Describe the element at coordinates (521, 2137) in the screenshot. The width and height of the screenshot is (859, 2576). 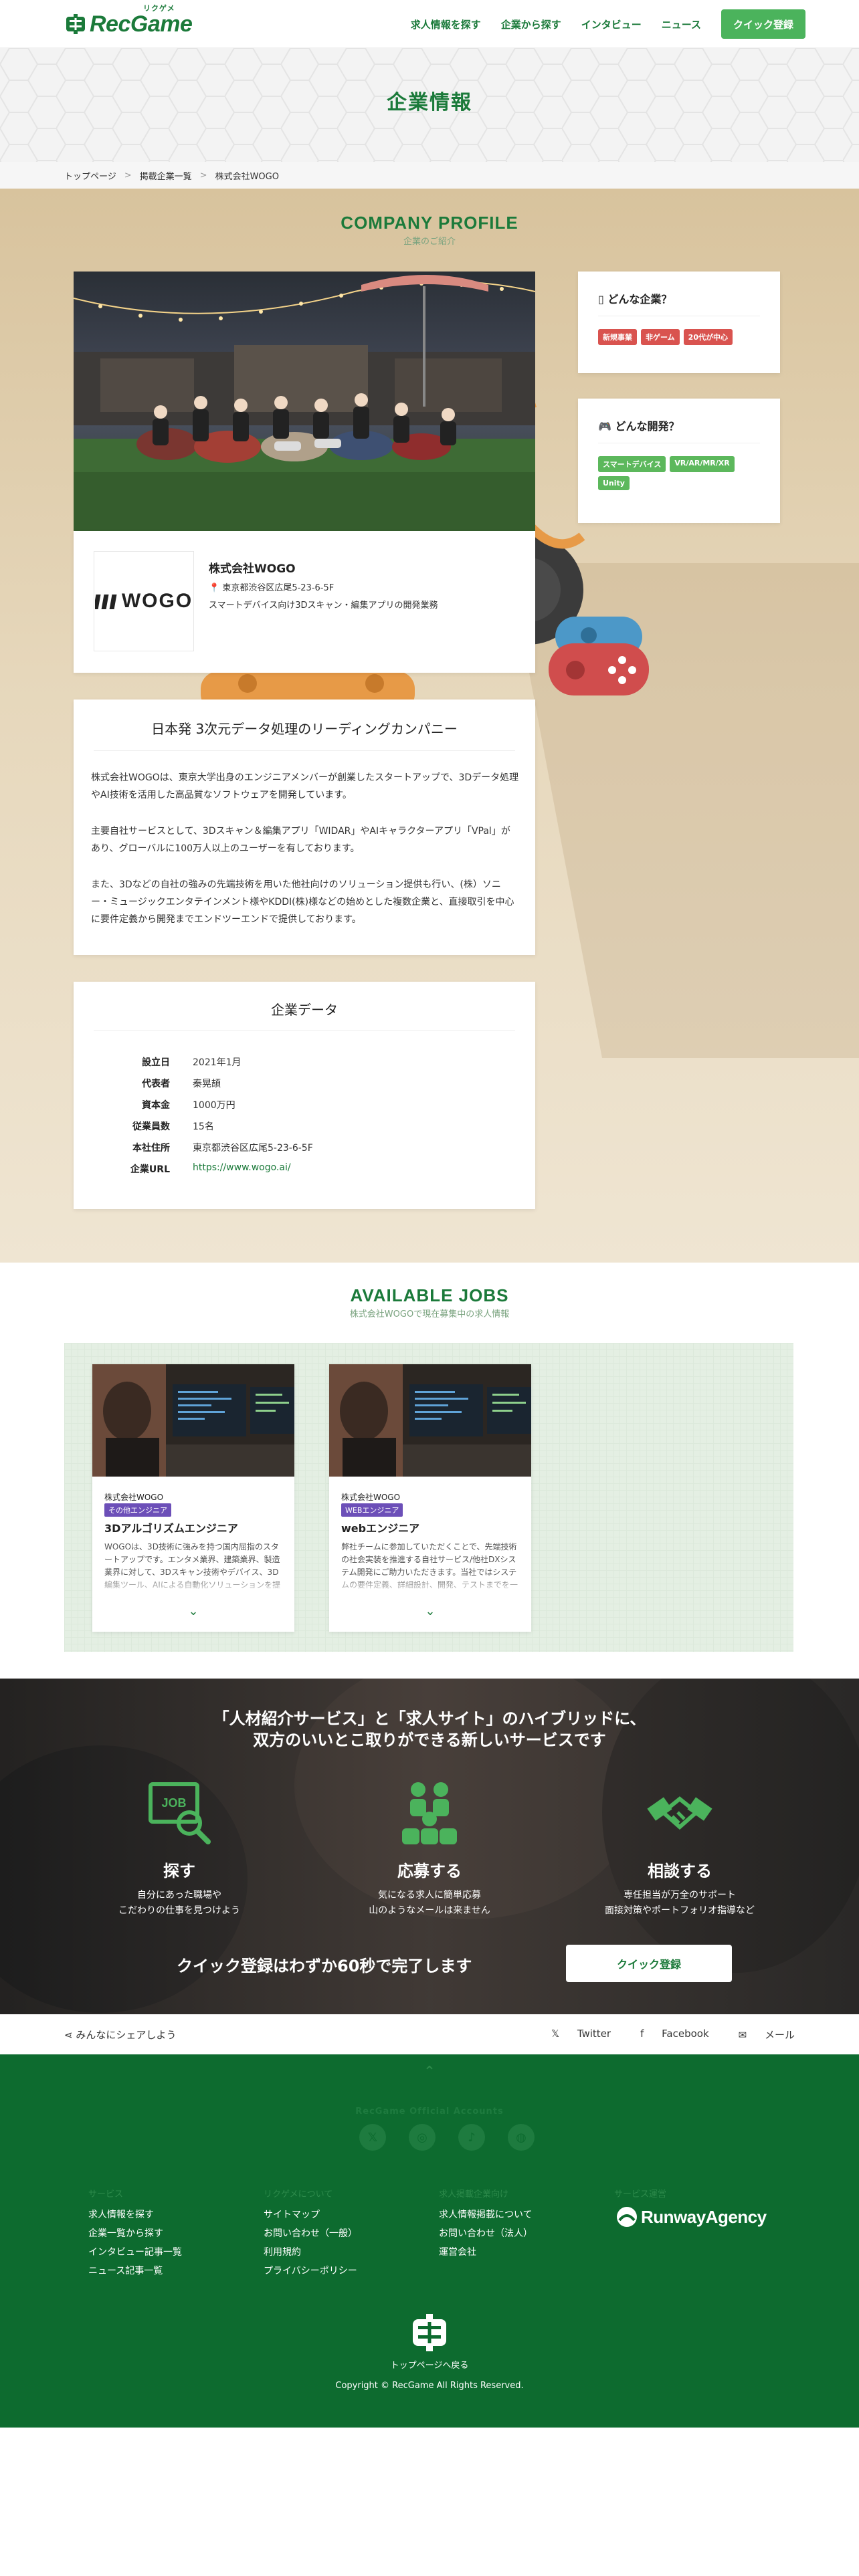
I see `line-icon: ◍` at that location.